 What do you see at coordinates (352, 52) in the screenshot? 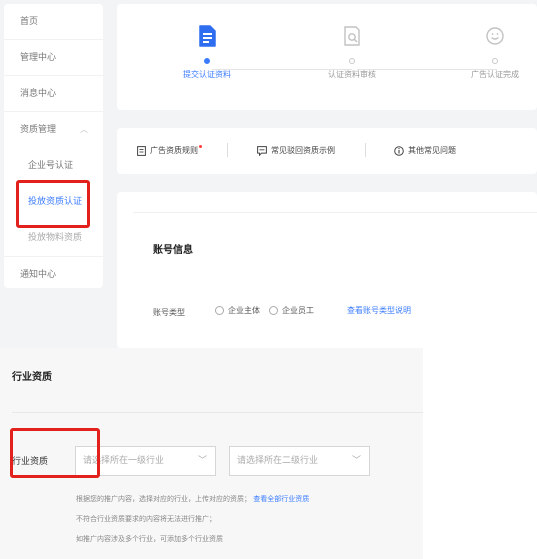
I see `step-review: 认证资料审核` at bounding box center [352, 52].